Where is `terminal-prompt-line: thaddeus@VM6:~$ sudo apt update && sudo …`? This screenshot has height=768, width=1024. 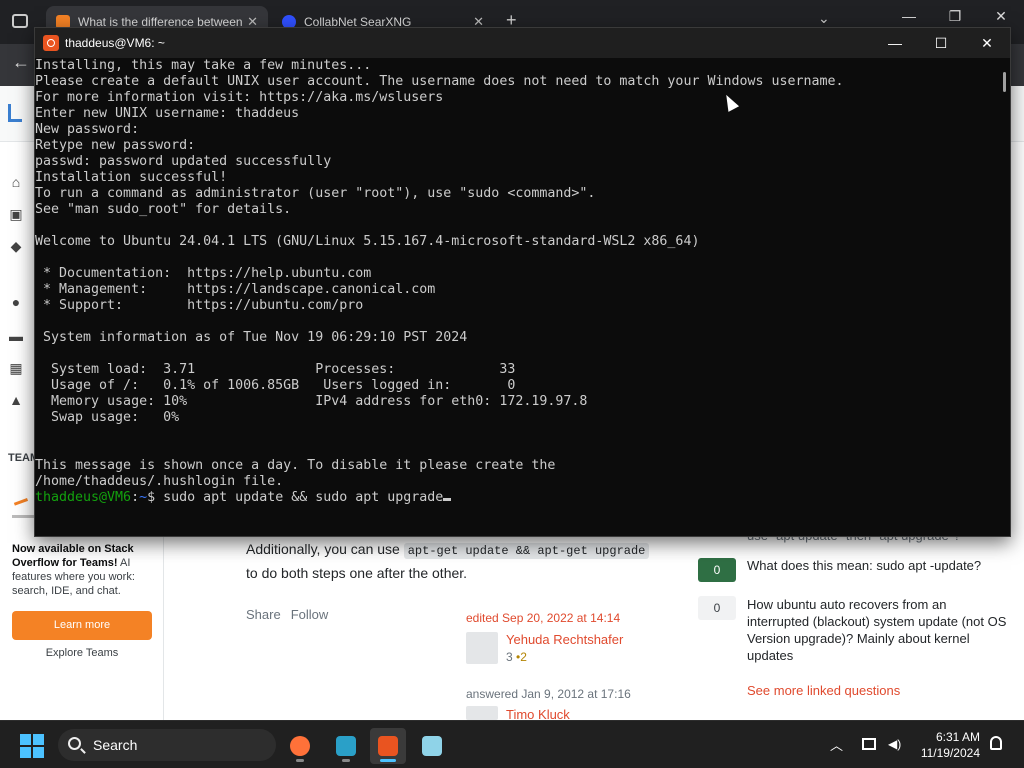
terminal-prompt-line: thaddeus@VM6:~$ sudo apt update && sudo … is located at coordinates (515, 498).